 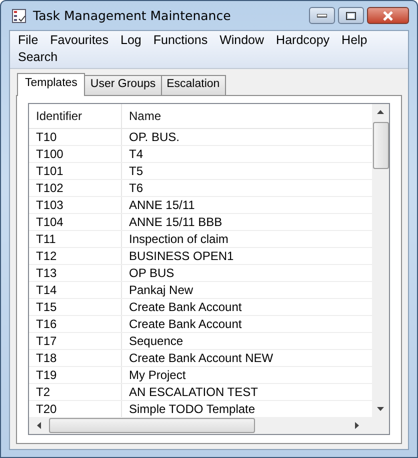 What do you see at coordinates (193, 85) in the screenshot?
I see `tab: Escalation` at bounding box center [193, 85].